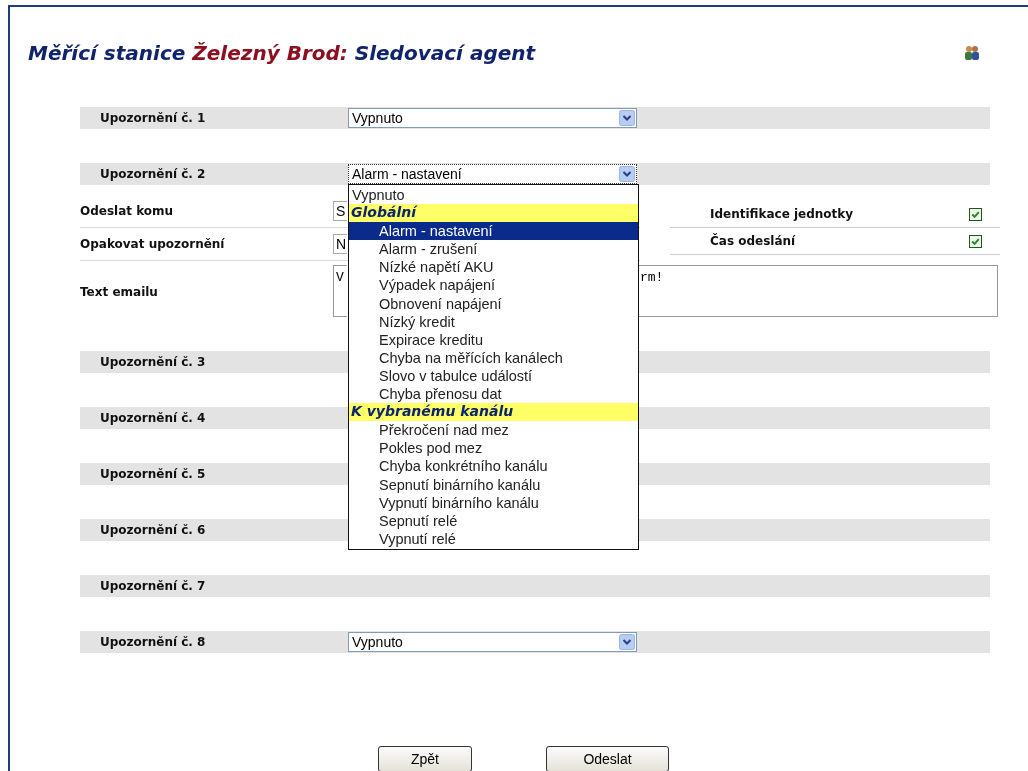 Image resolution: width=1028 pixels, height=771 pixels. Describe the element at coordinates (493, 466) in the screenshot. I see `dropdown-option: Chyba konkrétního kanálu` at that location.